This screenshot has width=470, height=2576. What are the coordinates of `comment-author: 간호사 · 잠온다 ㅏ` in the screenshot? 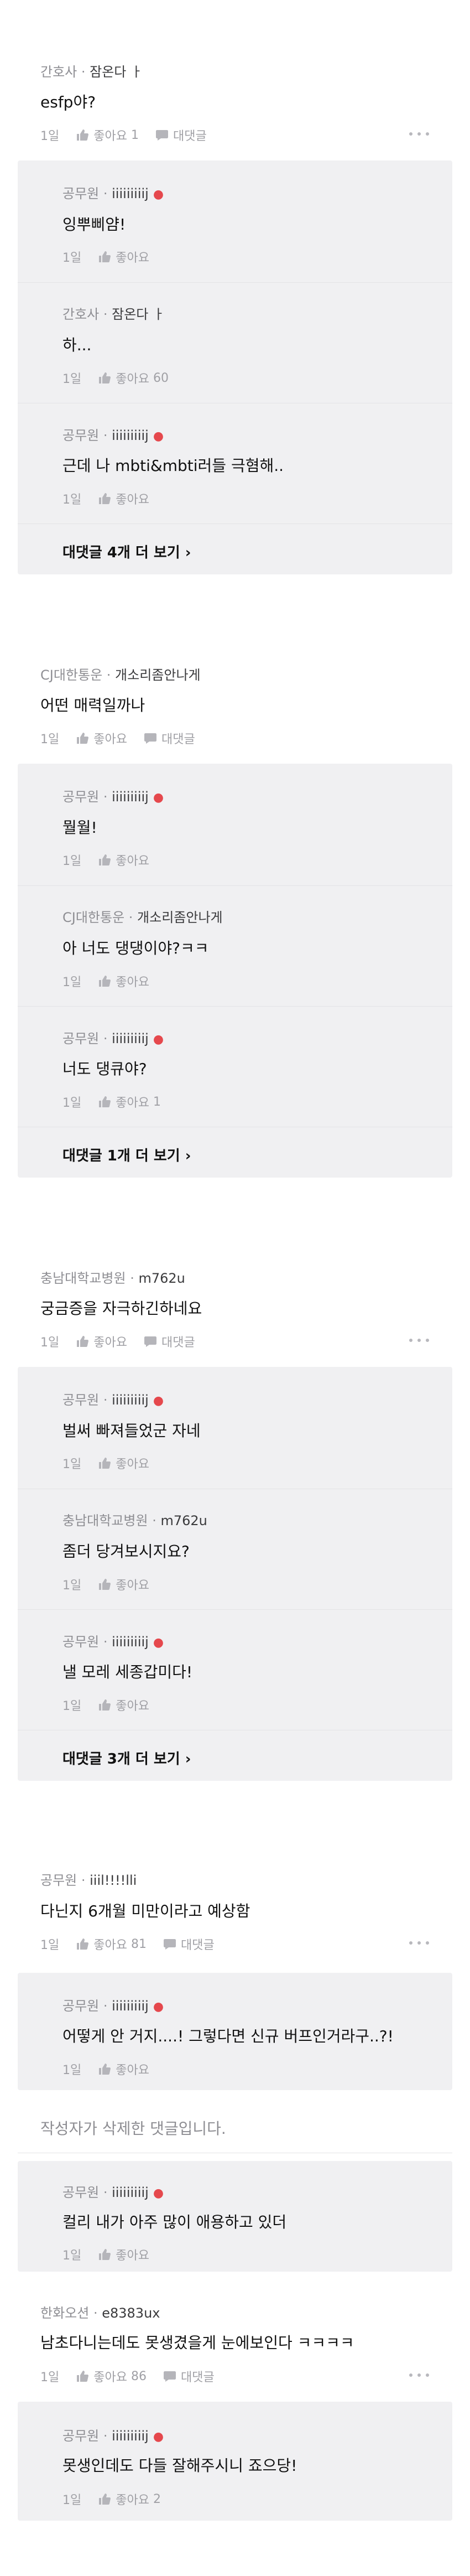 It's located at (92, 70).